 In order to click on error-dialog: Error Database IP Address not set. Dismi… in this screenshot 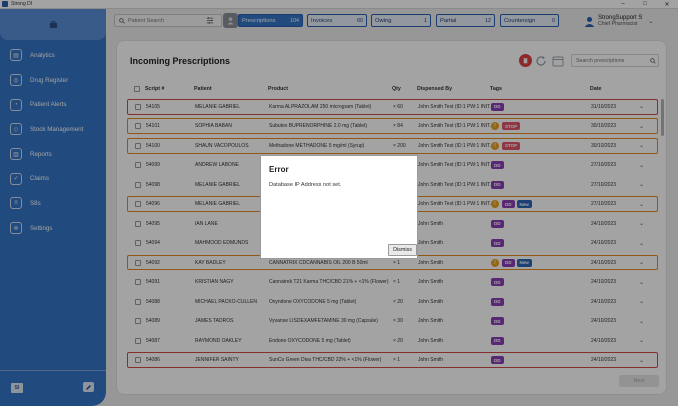, I will do `click(339, 207)`.